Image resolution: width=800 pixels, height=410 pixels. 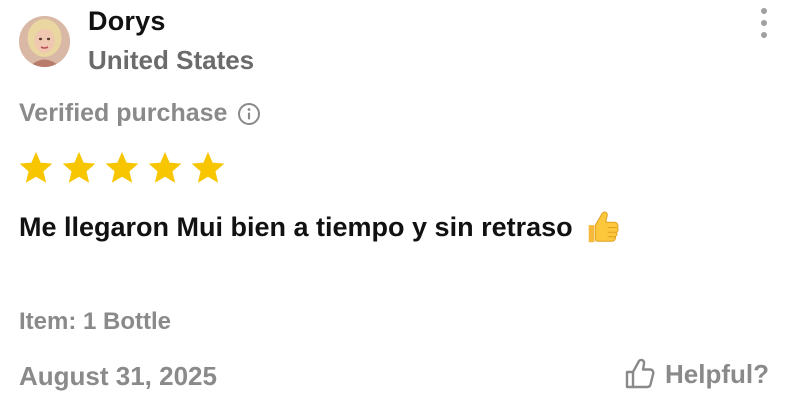 I want to click on reviewer-country: United States, so click(x=171, y=60).